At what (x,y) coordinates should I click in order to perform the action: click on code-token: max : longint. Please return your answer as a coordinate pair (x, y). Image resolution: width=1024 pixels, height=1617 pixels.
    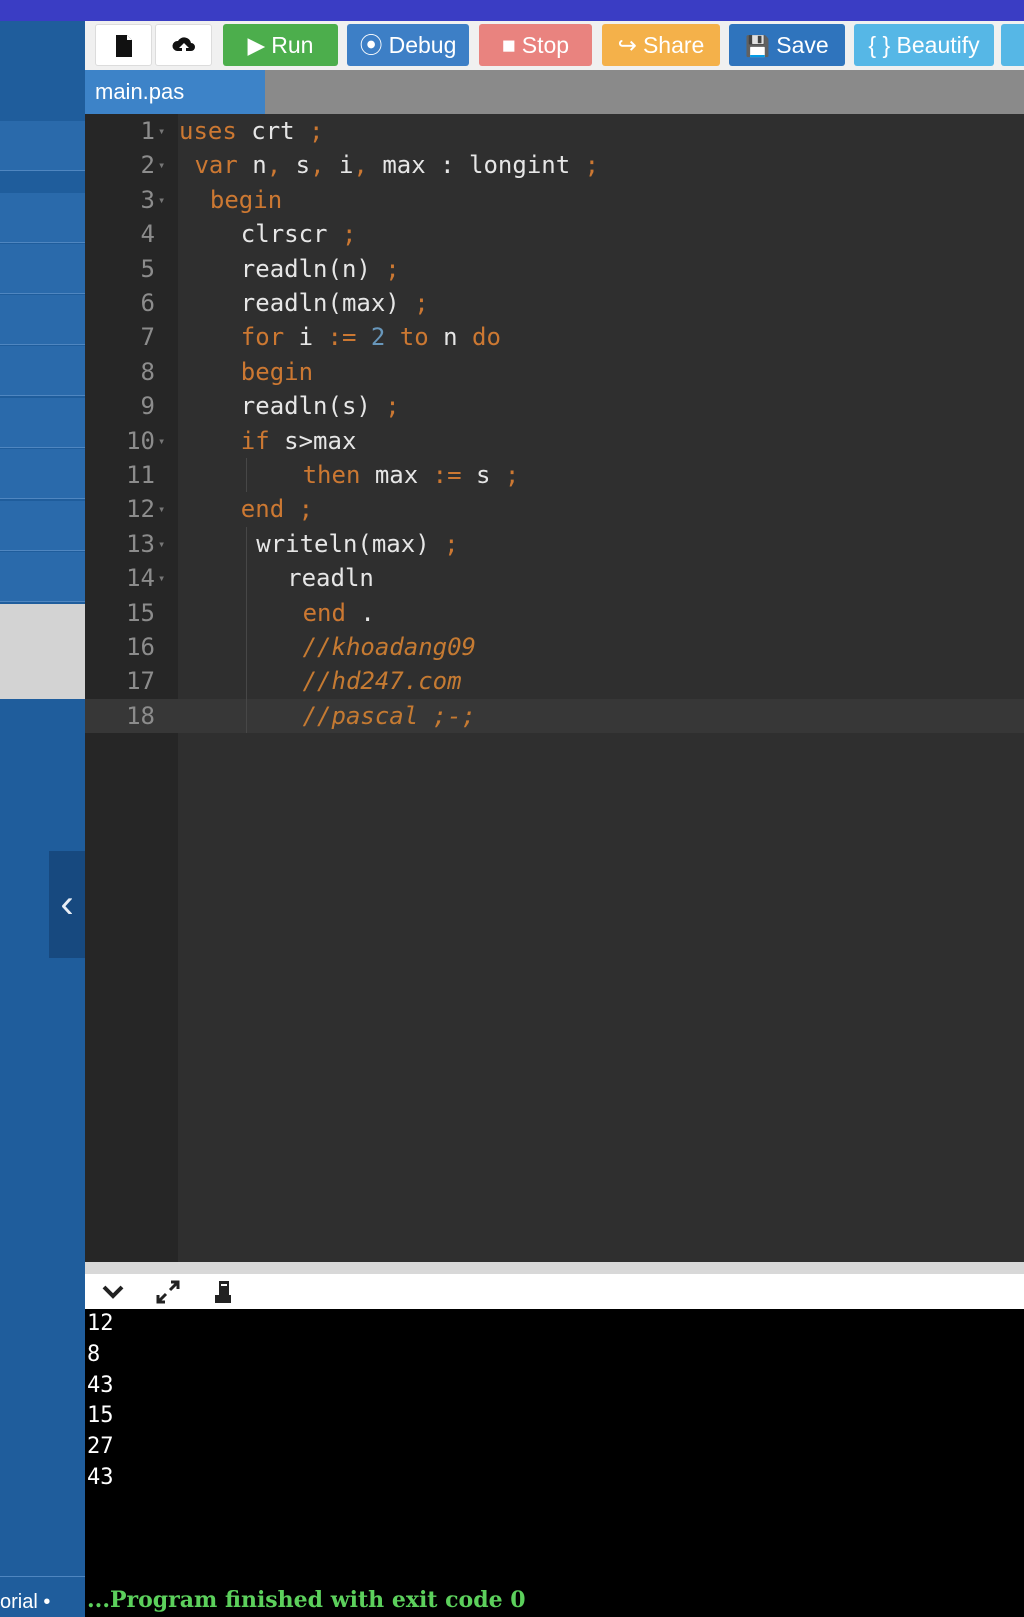
    Looking at the image, I should click on (469, 165).